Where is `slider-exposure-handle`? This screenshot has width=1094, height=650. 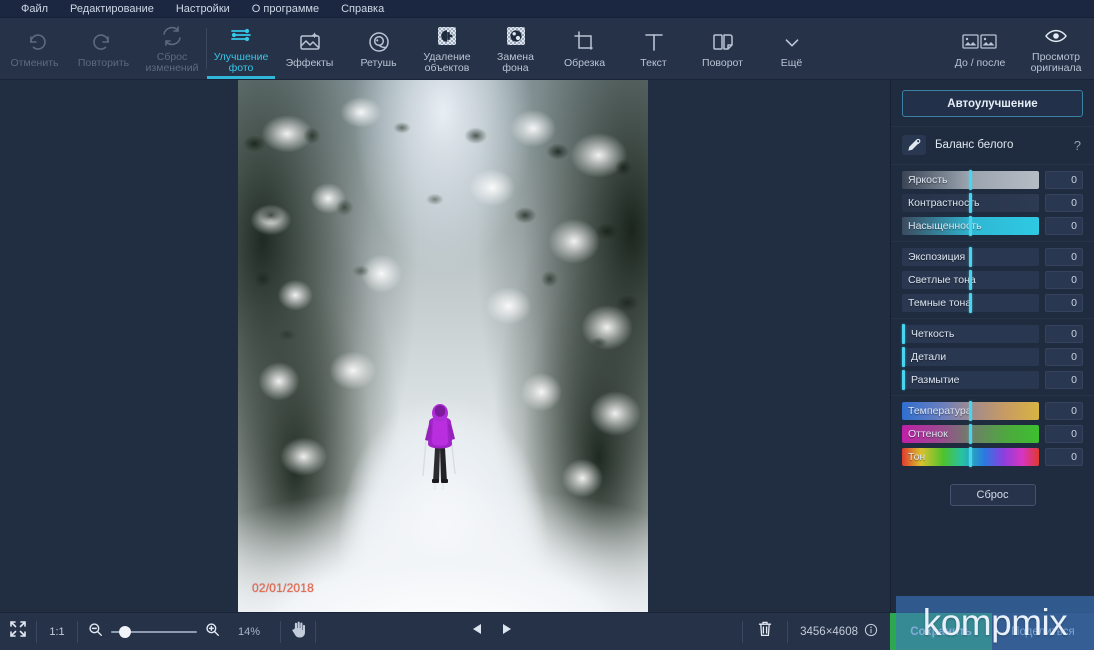 slider-exposure-handle is located at coordinates (970, 257).